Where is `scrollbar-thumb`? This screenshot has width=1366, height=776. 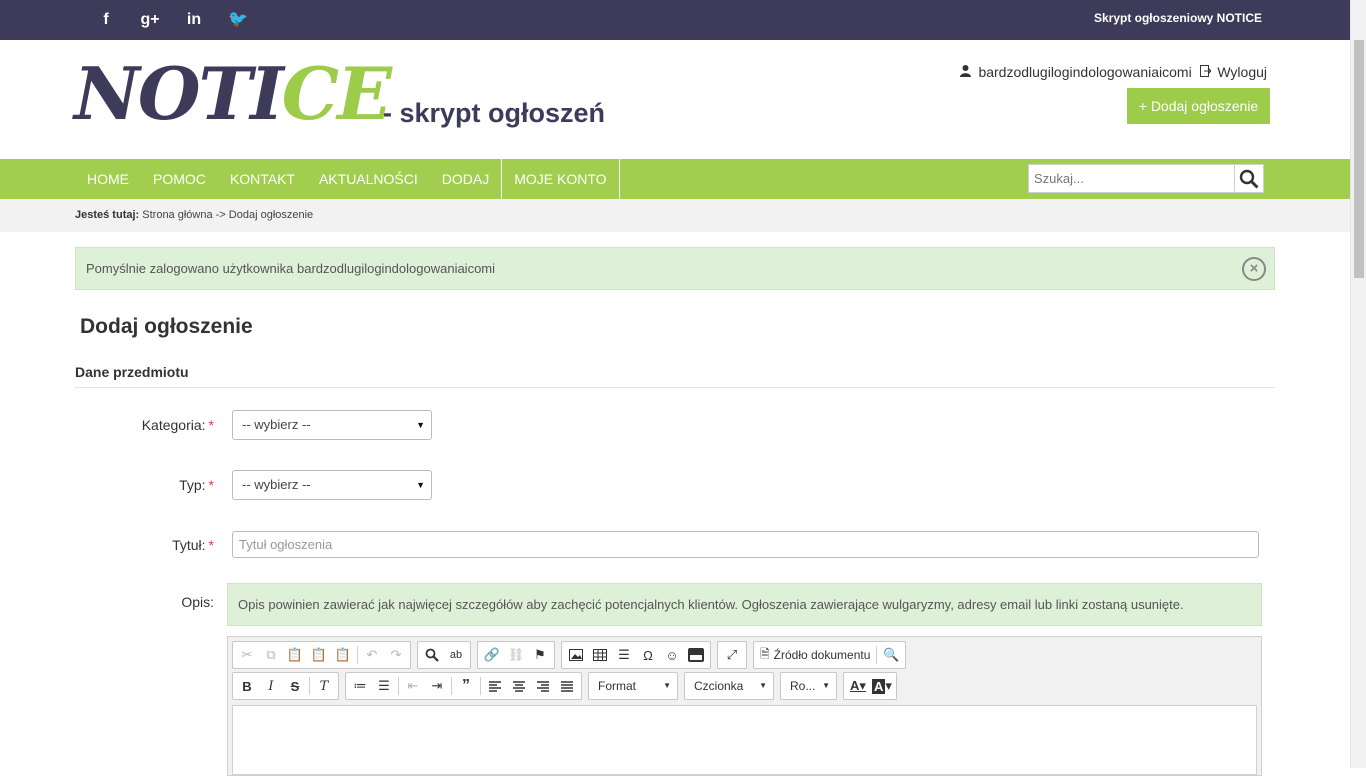 scrollbar-thumb is located at coordinates (1359, 159).